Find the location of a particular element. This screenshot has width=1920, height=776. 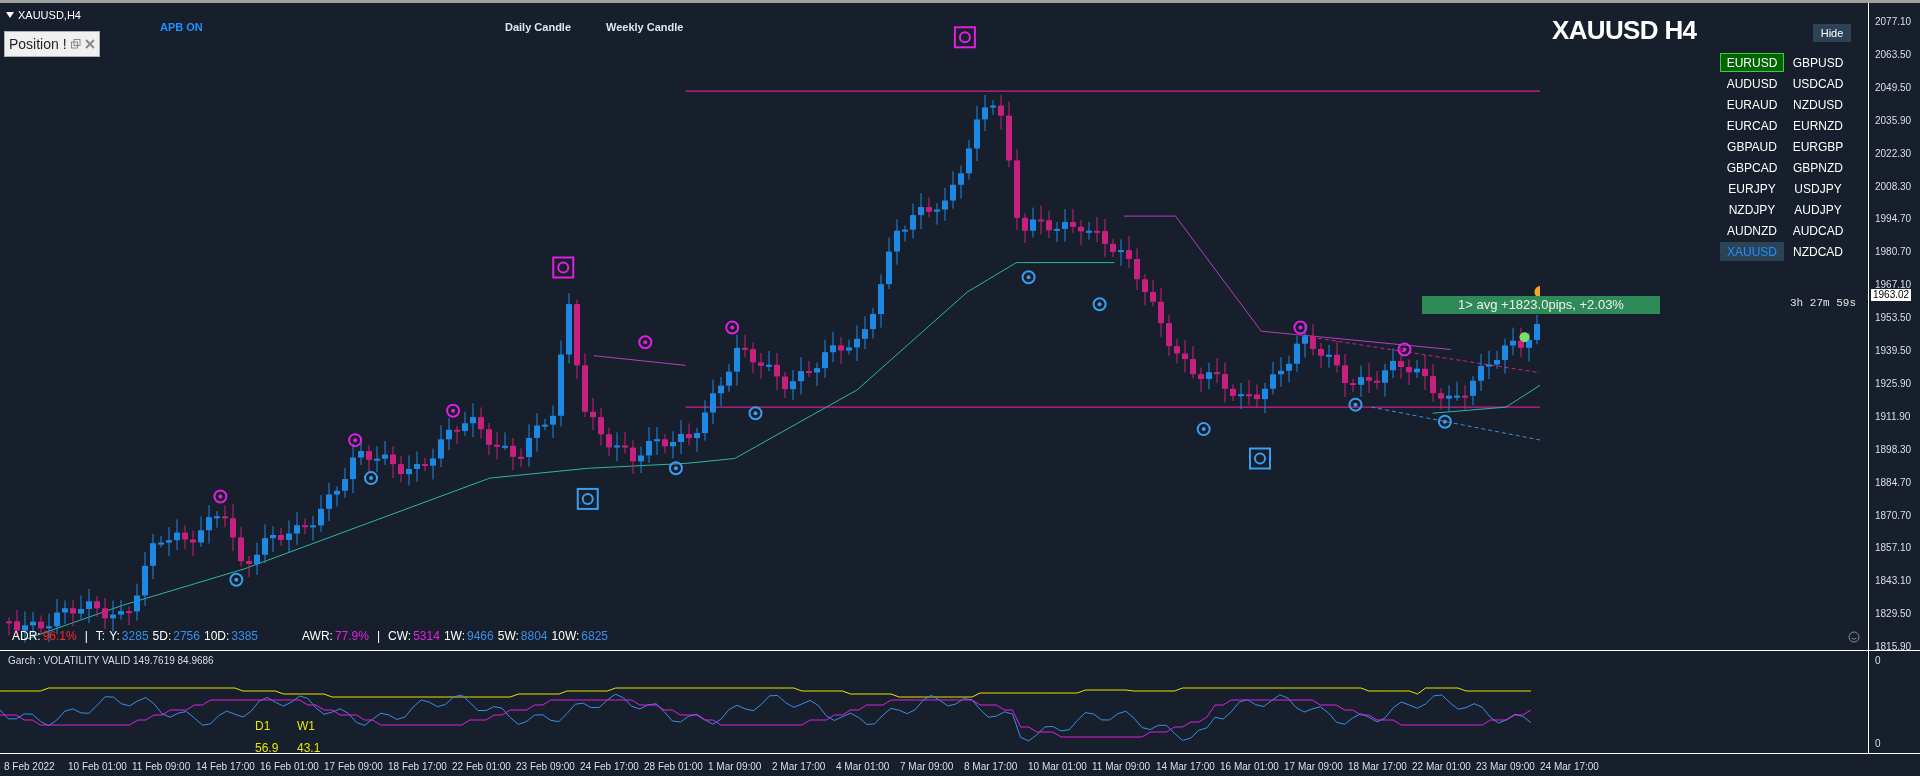

stat-value: 96.1% is located at coordinates (59, 636).